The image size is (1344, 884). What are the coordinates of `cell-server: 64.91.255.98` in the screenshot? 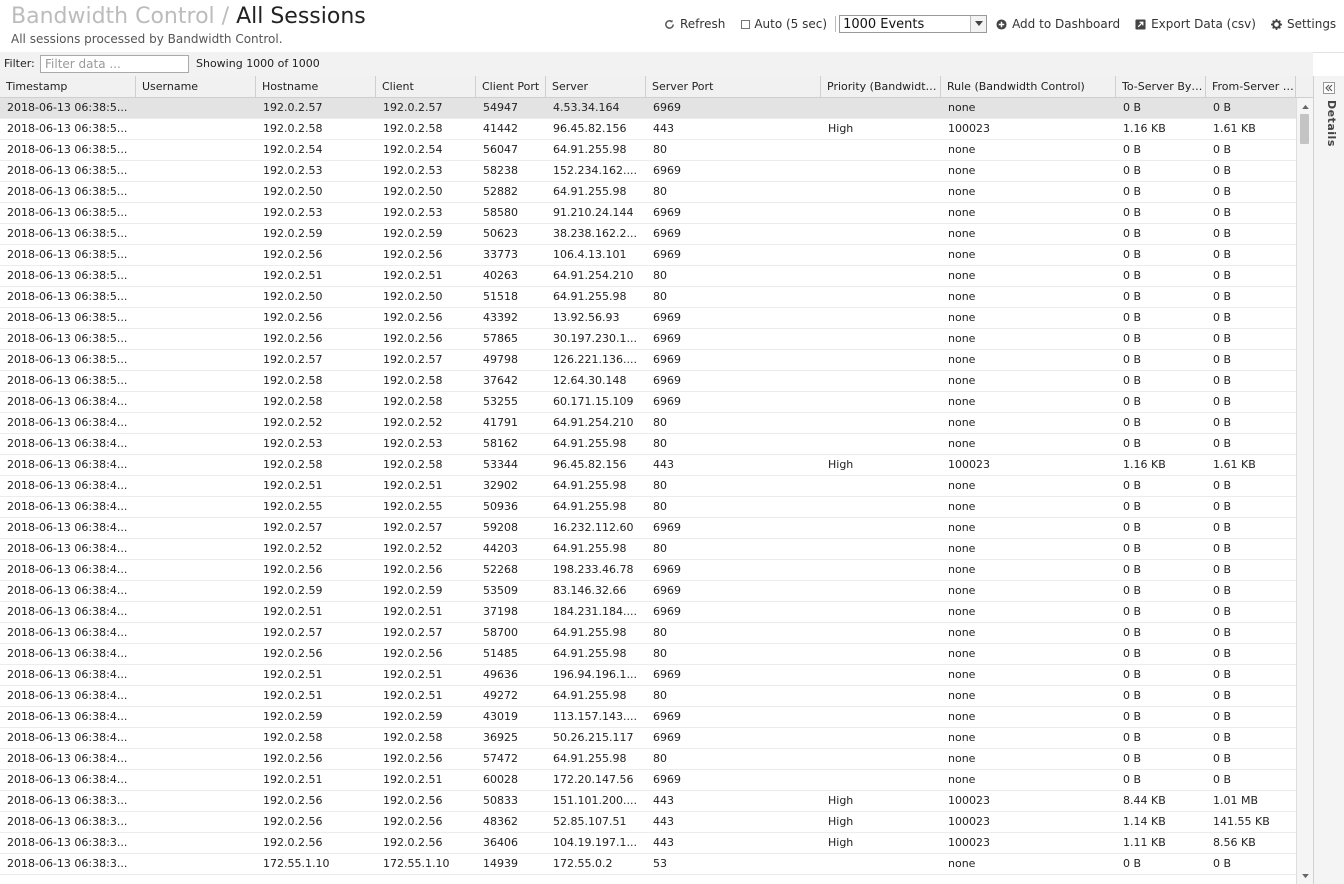 It's located at (590, 695).